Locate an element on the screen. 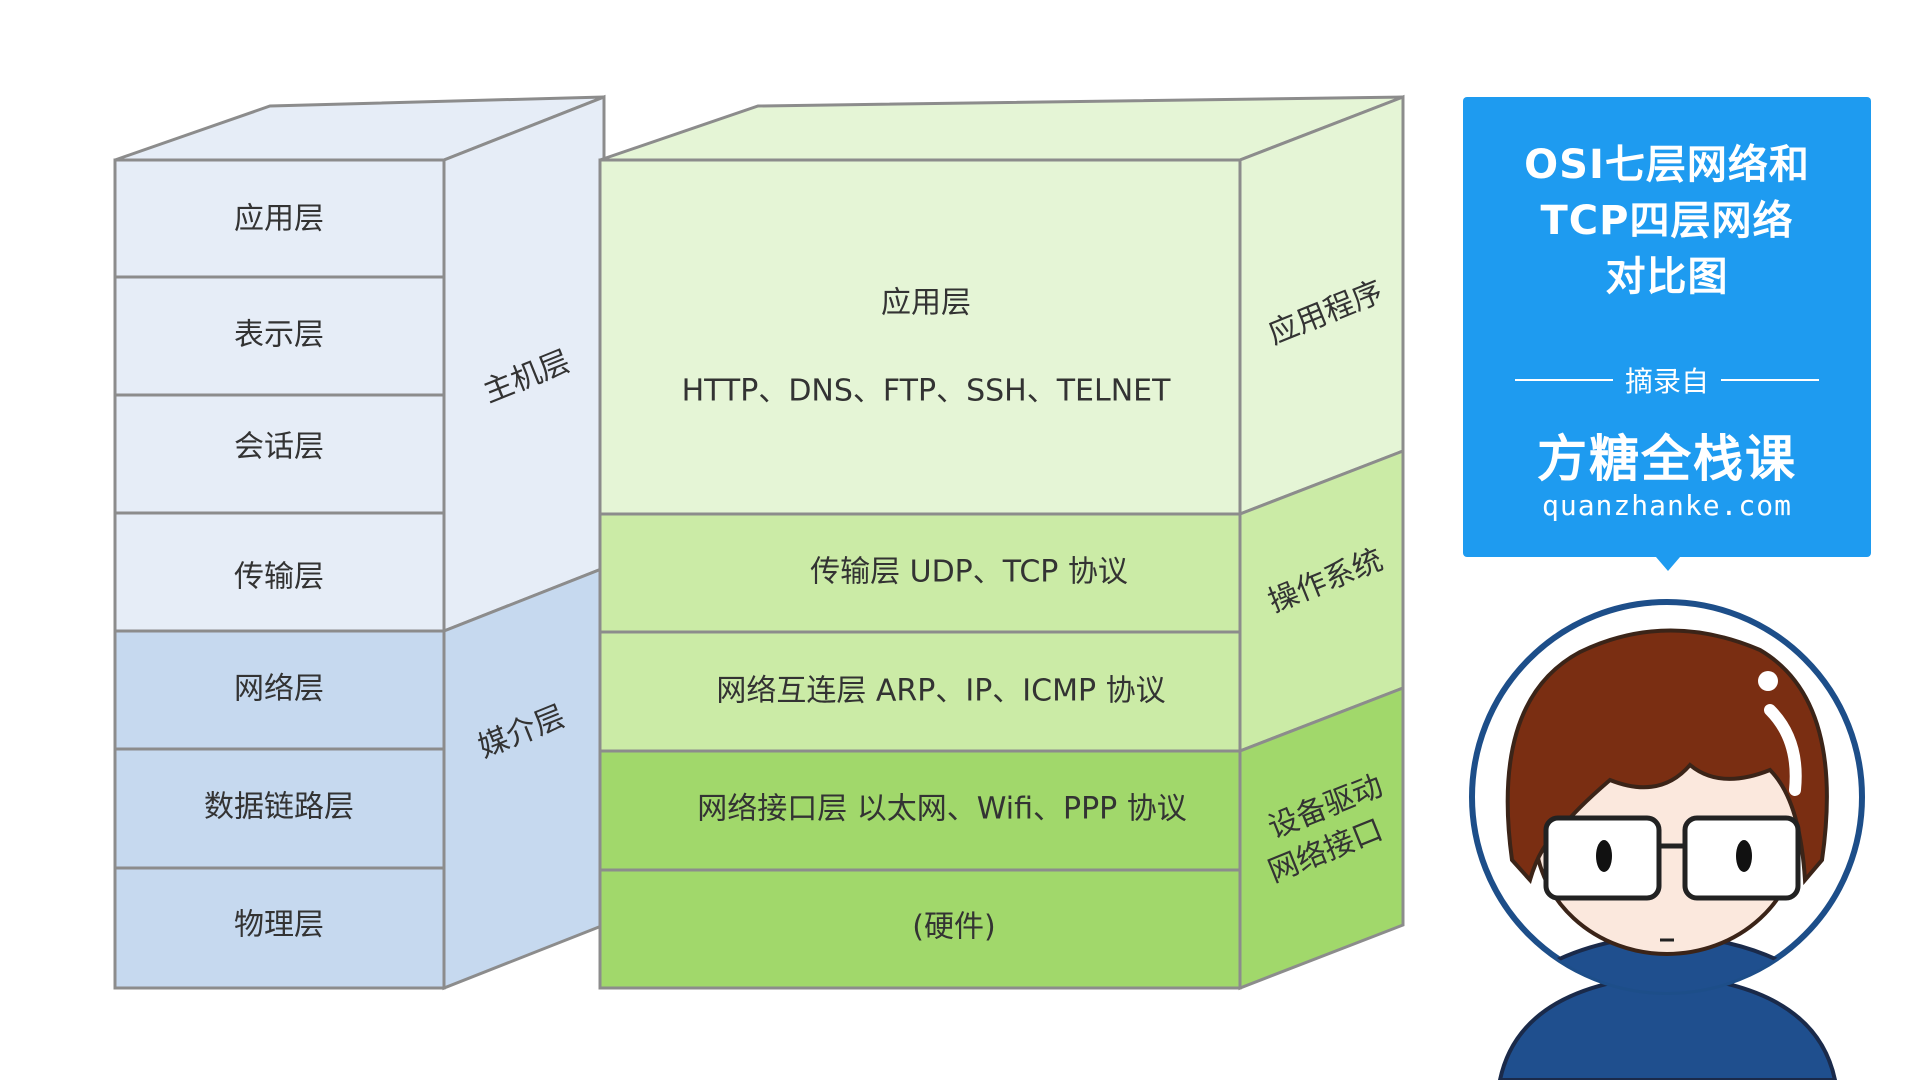 This screenshot has height=1080, width=1920. tcp-label-application-protocols: HTTP、DNS、FTP、SSH、TELNET is located at coordinates (927, 391).